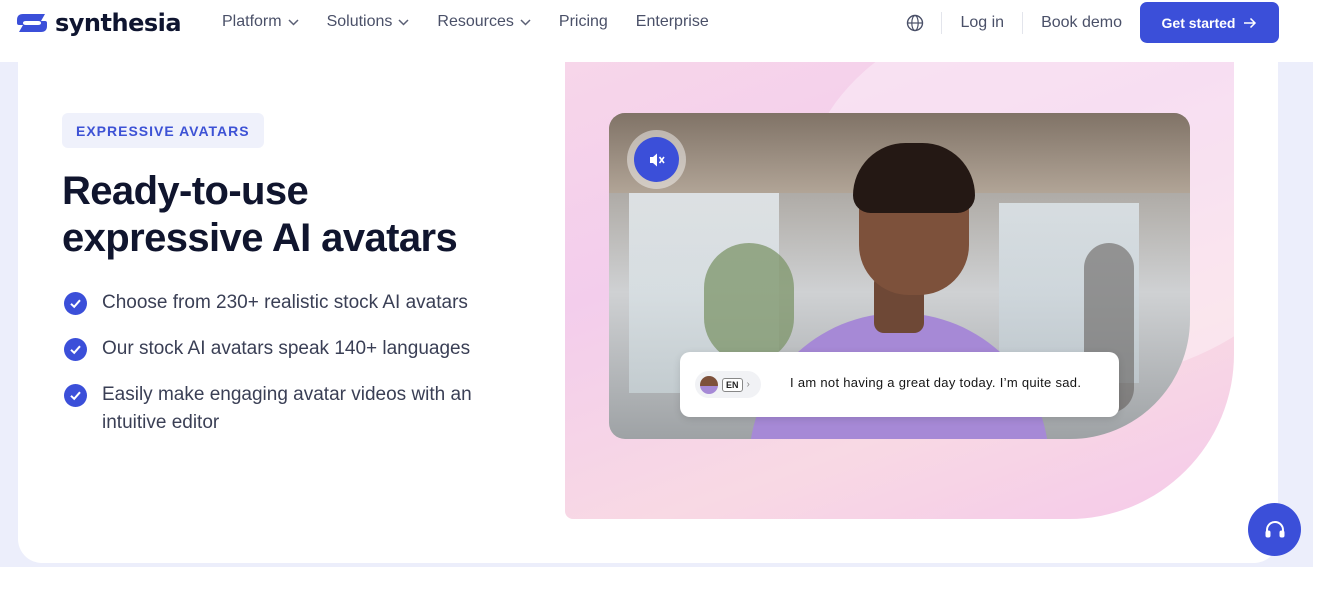 The image size is (1318, 590). I want to click on hero-title: Ready-to-use expressive AI avatars, so click(297, 215).